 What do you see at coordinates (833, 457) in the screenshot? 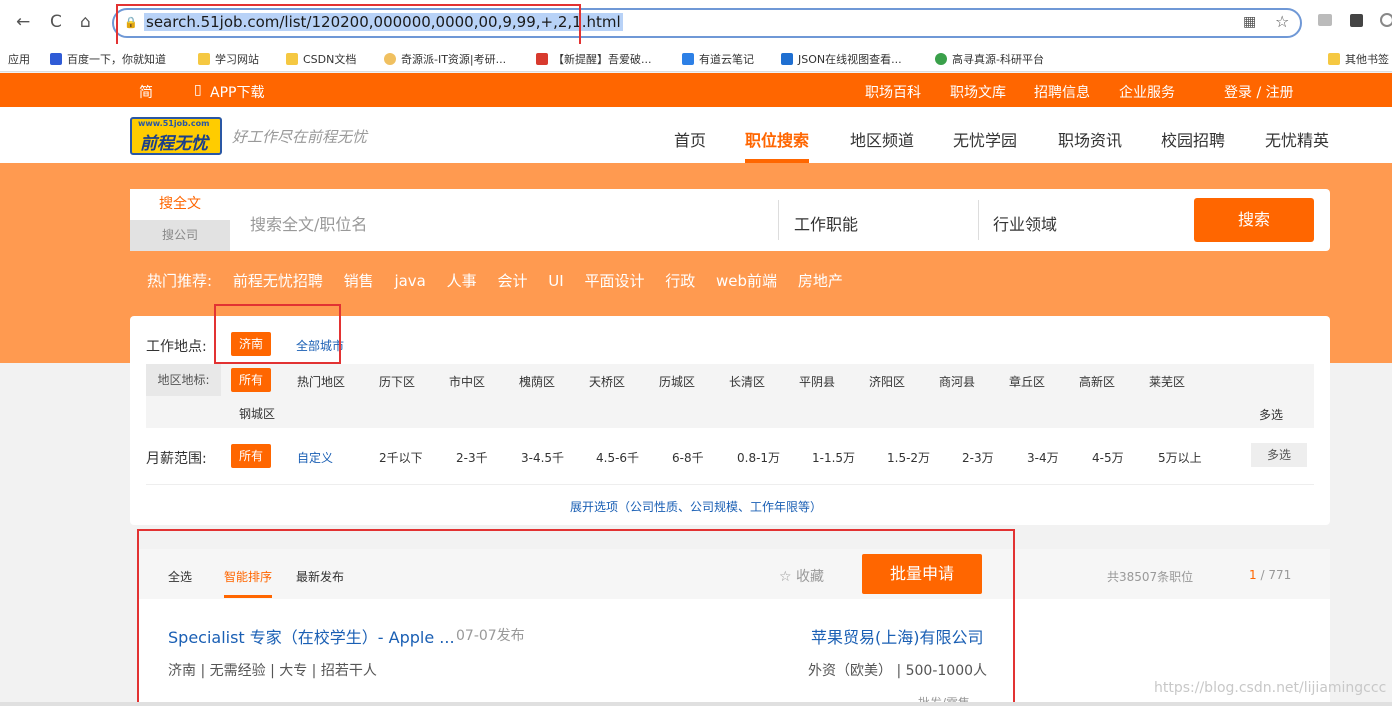
I see `salary-option: 1-1.5万` at bounding box center [833, 457].